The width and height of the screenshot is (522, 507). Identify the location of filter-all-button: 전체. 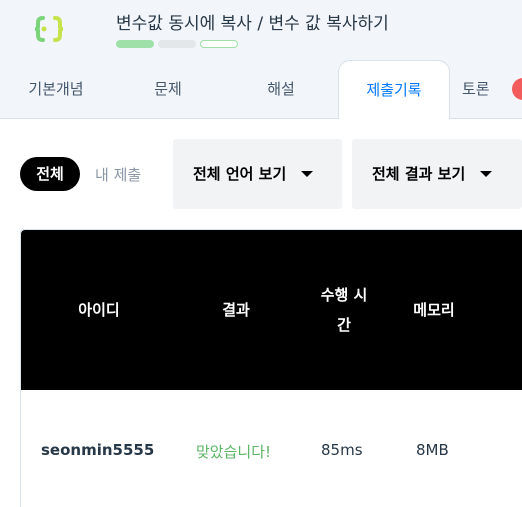
(50, 174).